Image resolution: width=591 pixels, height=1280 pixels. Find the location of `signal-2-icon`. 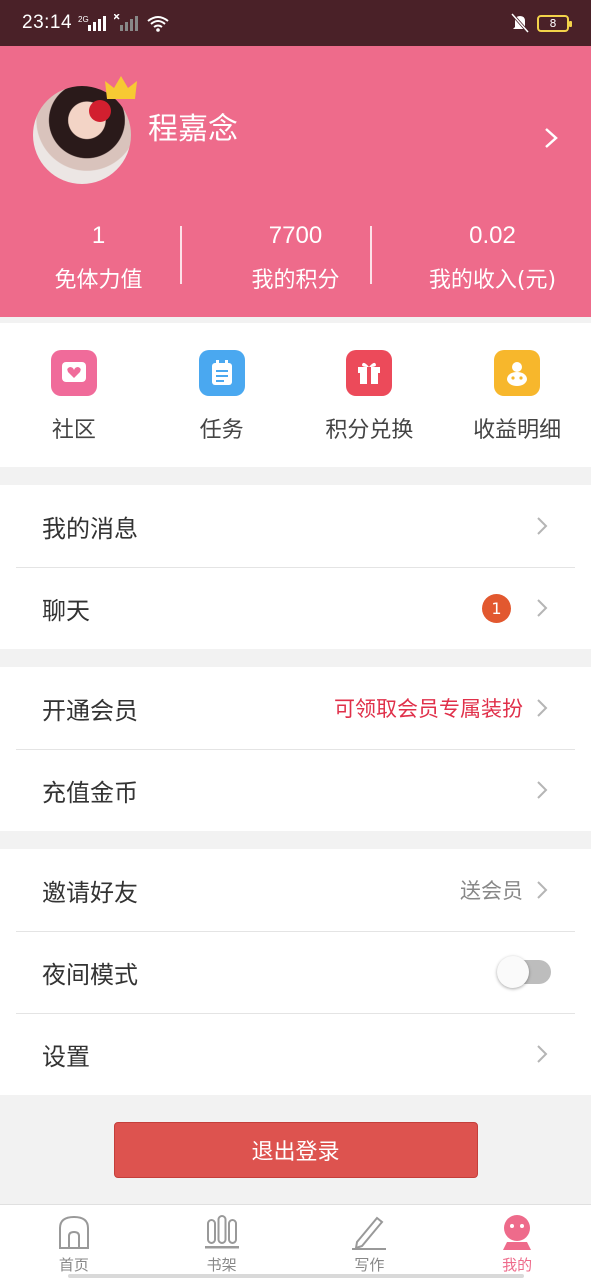

signal-2-icon is located at coordinates (126, 22).